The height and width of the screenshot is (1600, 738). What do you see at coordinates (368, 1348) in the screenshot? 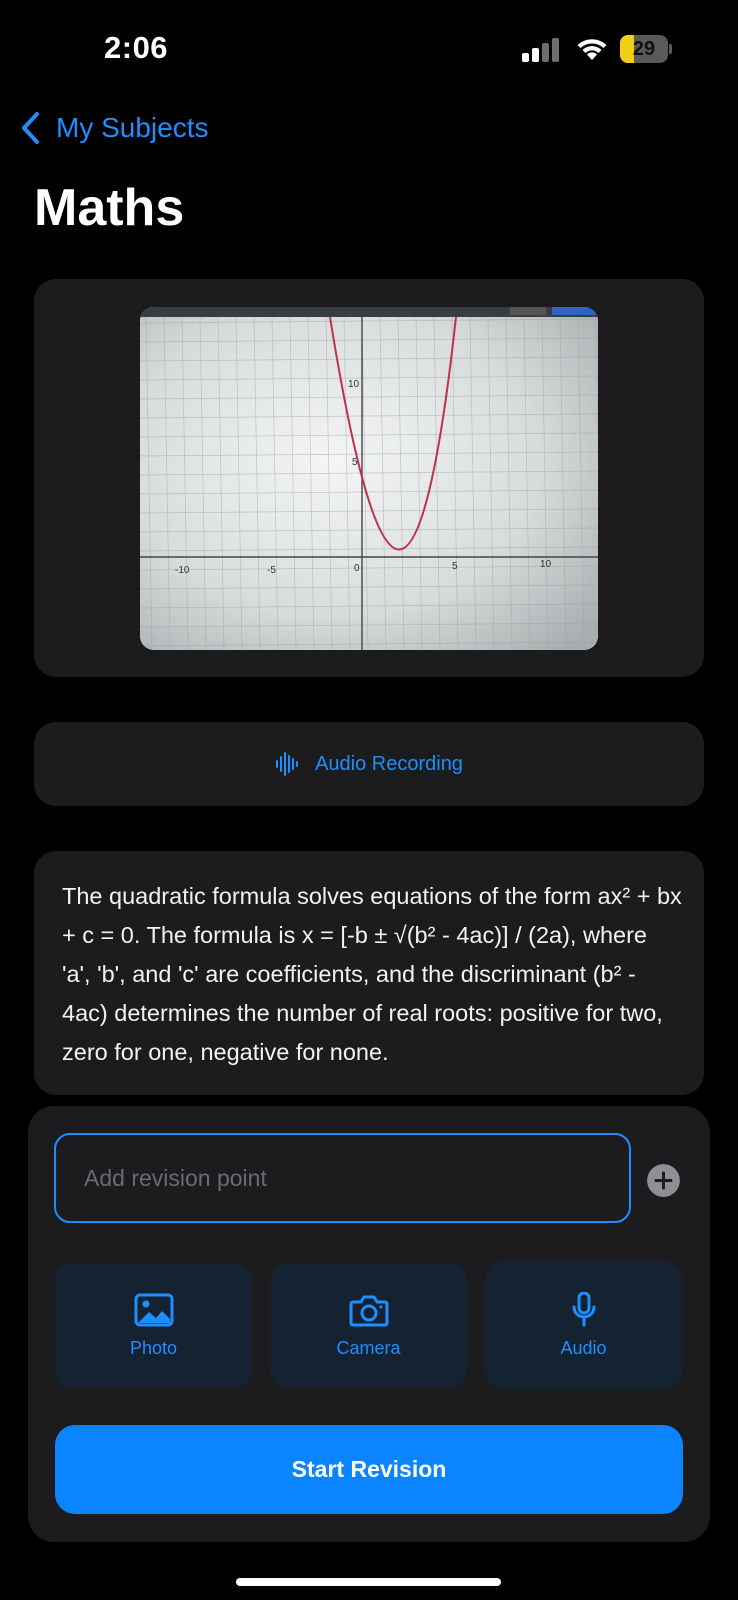
I see `camera-label: Camera` at bounding box center [368, 1348].